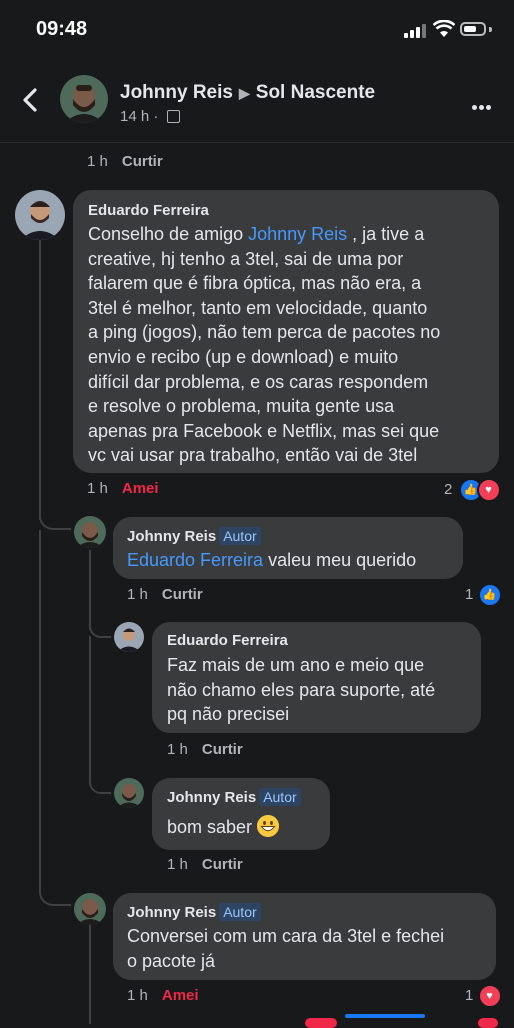  What do you see at coordinates (473, 29) in the screenshot?
I see `battery-icon` at bounding box center [473, 29].